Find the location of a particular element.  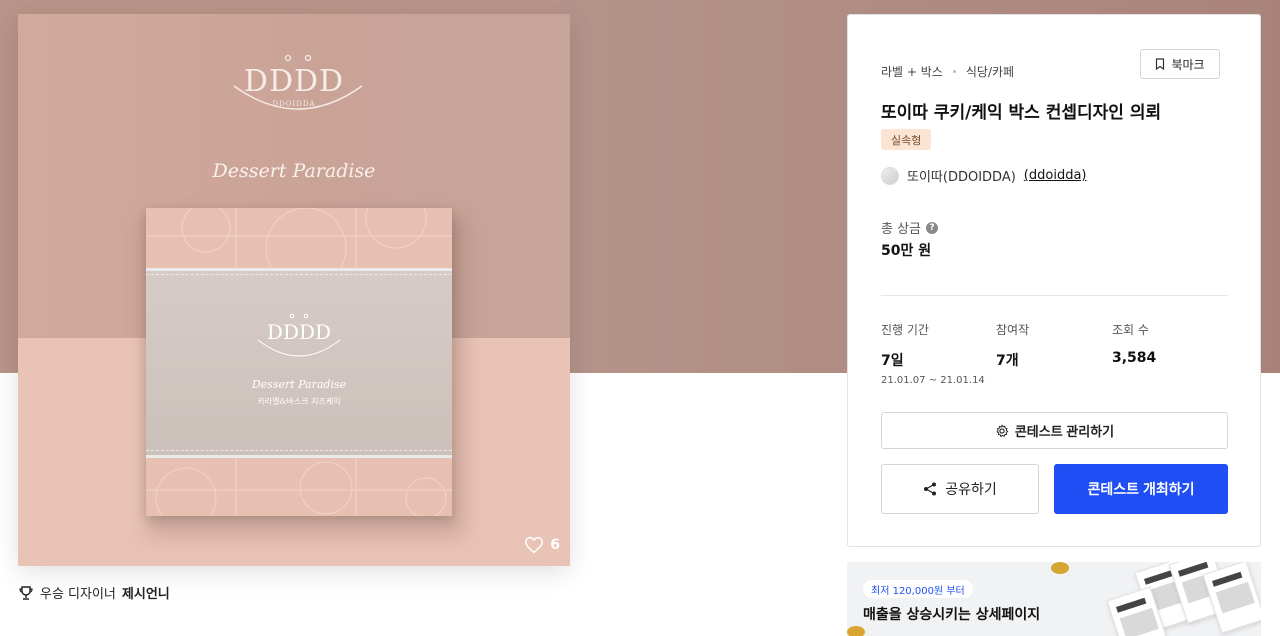

category-sub: 식당/카페 is located at coordinates (990, 71).